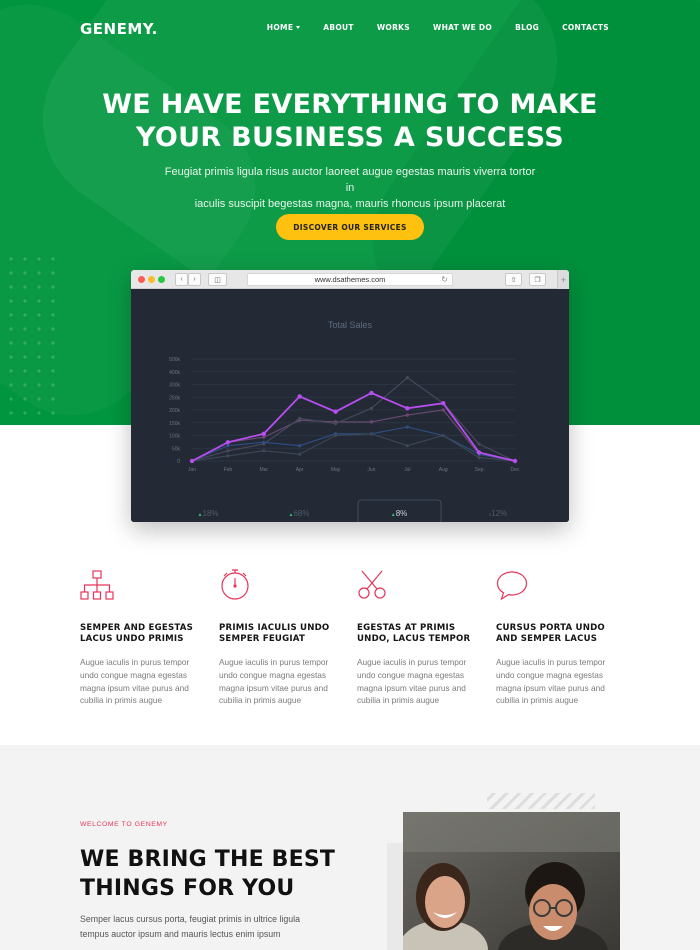 This screenshot has height=950, width=700. What do you see at coordinates (527, 27) in the screenshot?
I see `nav-item-blog: BLOG` at bounding box center [527, 27].